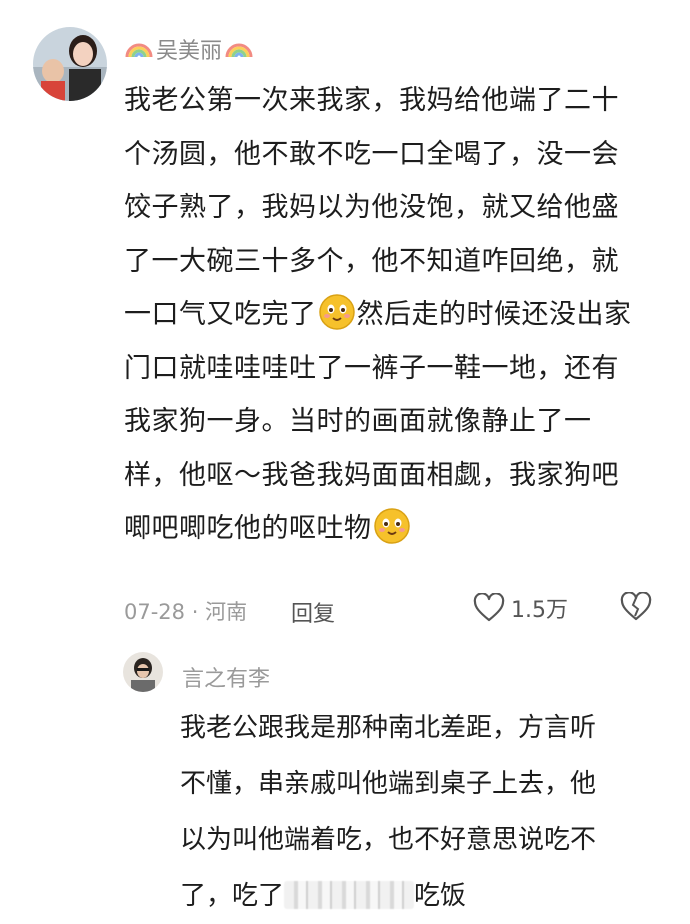 The width and height of the screenshot is (690, 924). I want to click on reply-line: 了，吃了 吃饭, so click(415, 896).